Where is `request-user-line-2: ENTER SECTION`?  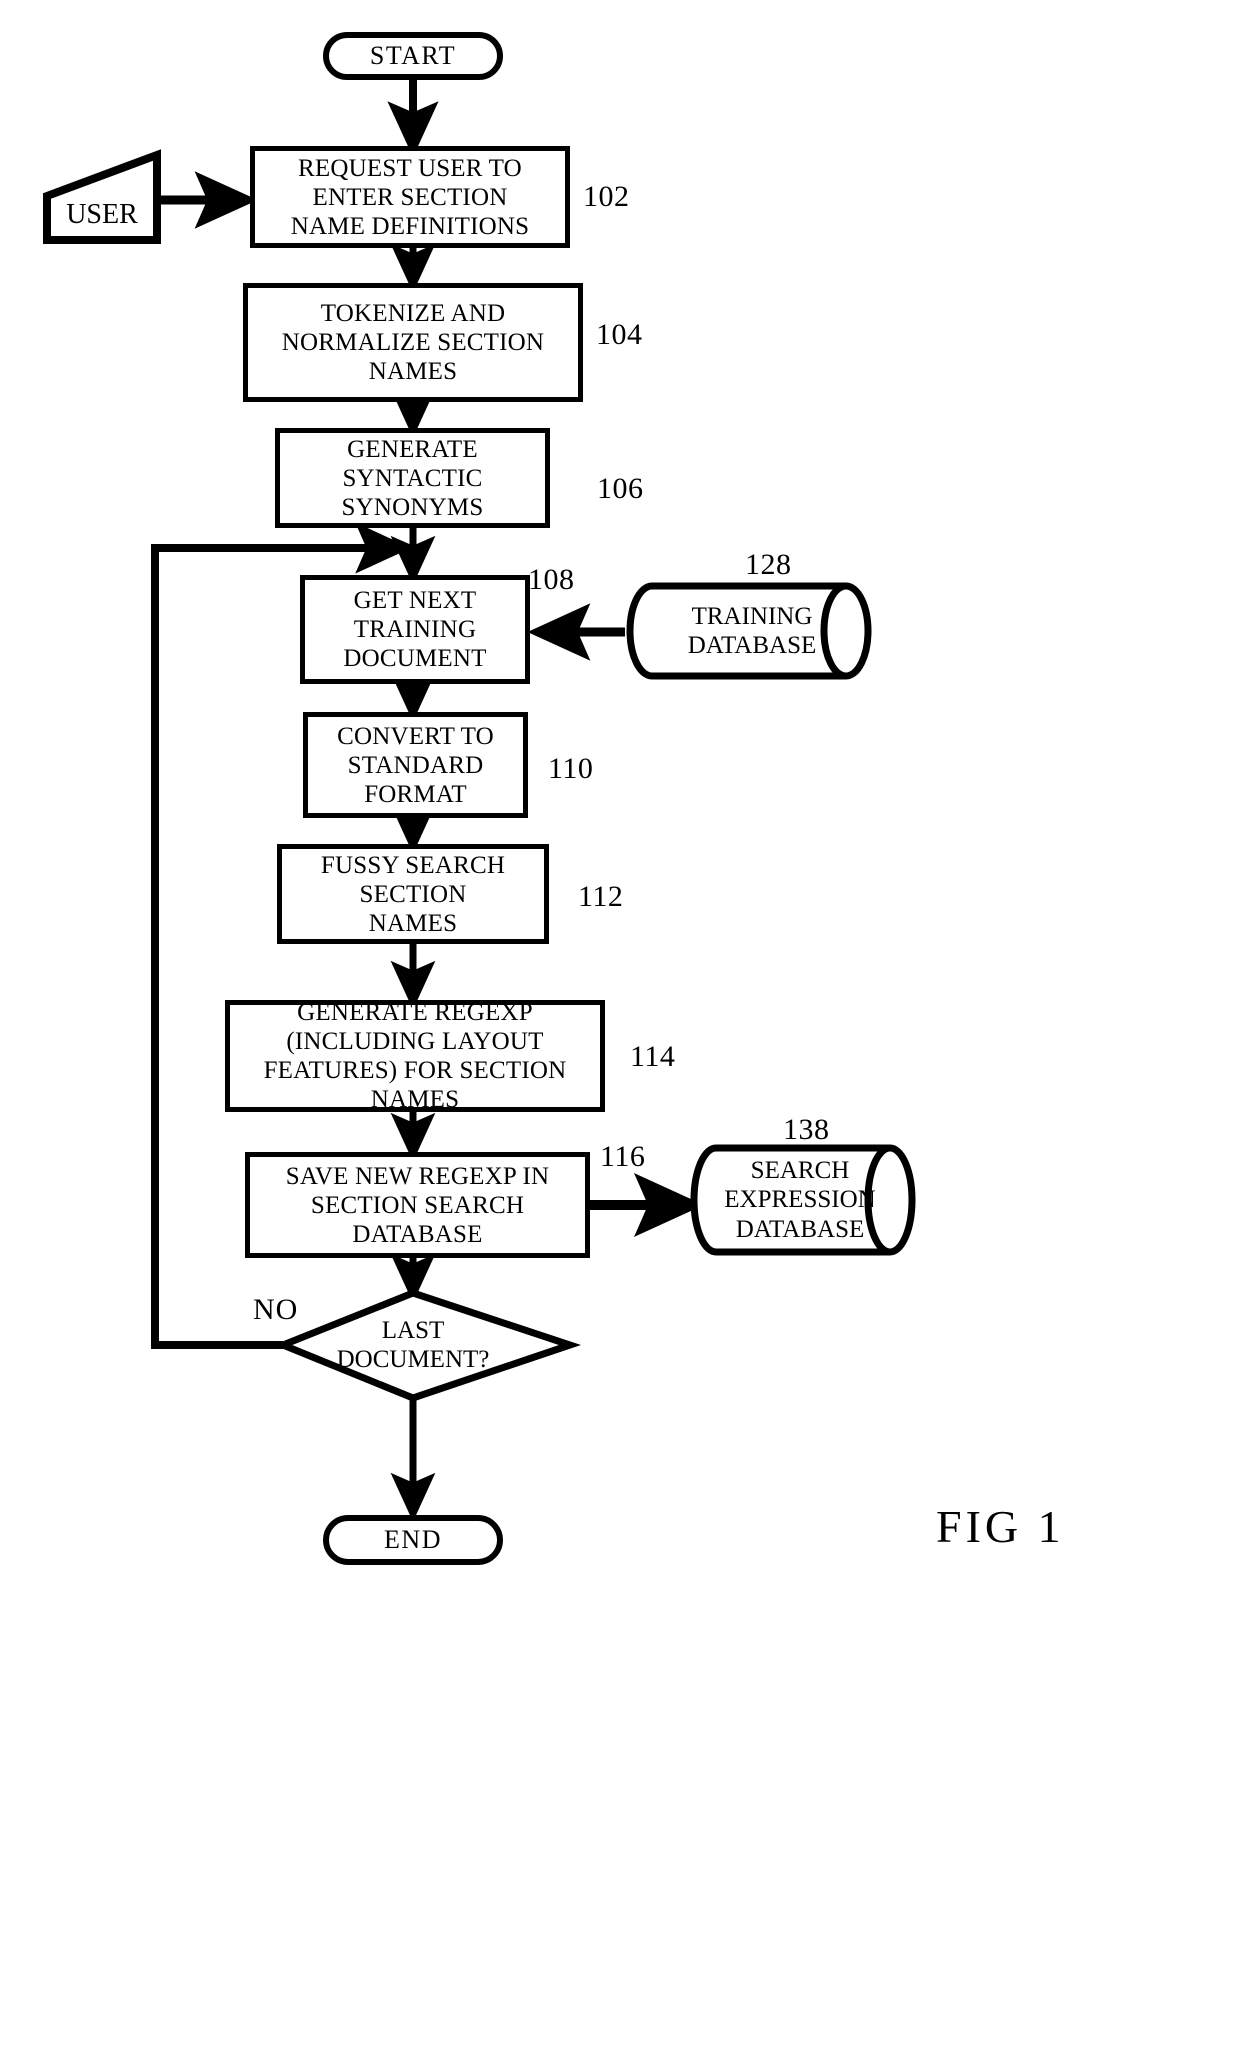 request-user-line-2: ENTER SECTION is located at coordinates (410, 197).